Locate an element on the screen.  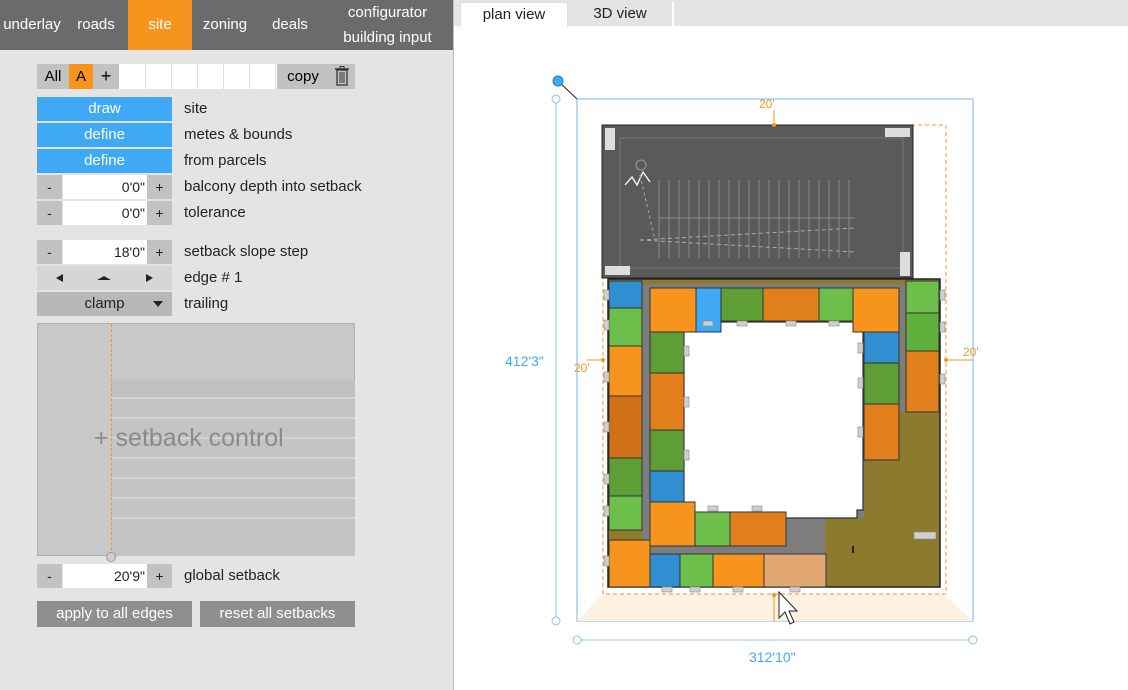
setback-control-area: + setback control is located at coordinates (196, 442).